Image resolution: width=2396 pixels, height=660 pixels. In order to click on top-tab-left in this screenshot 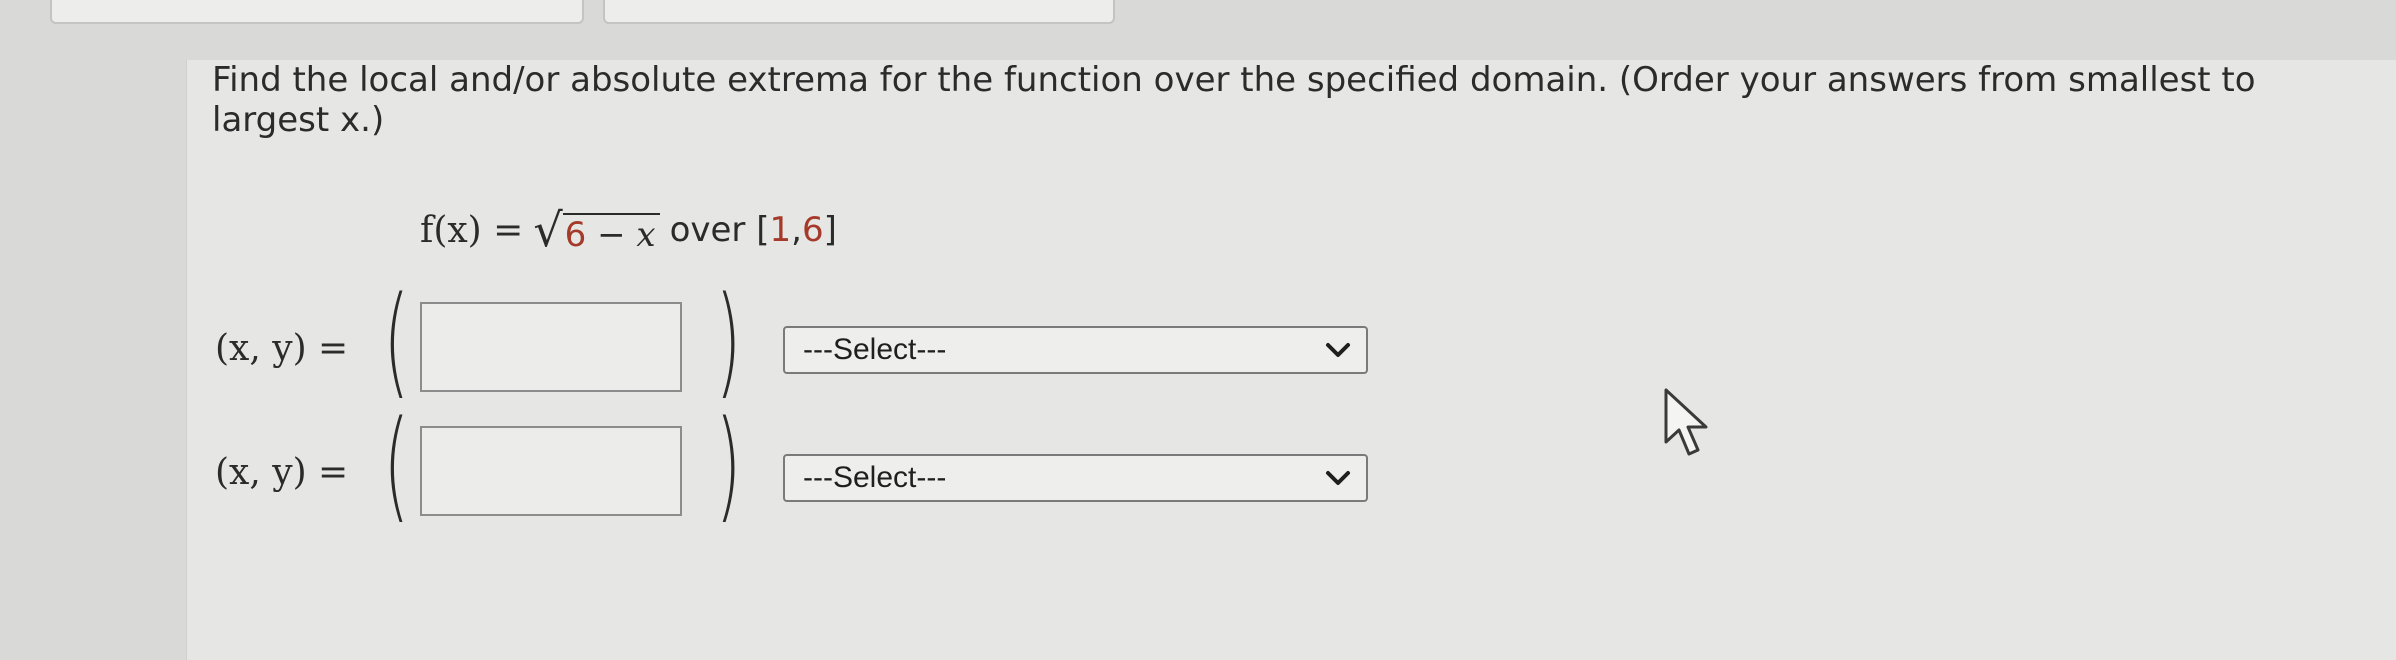, I will do `click(317, 12)`.